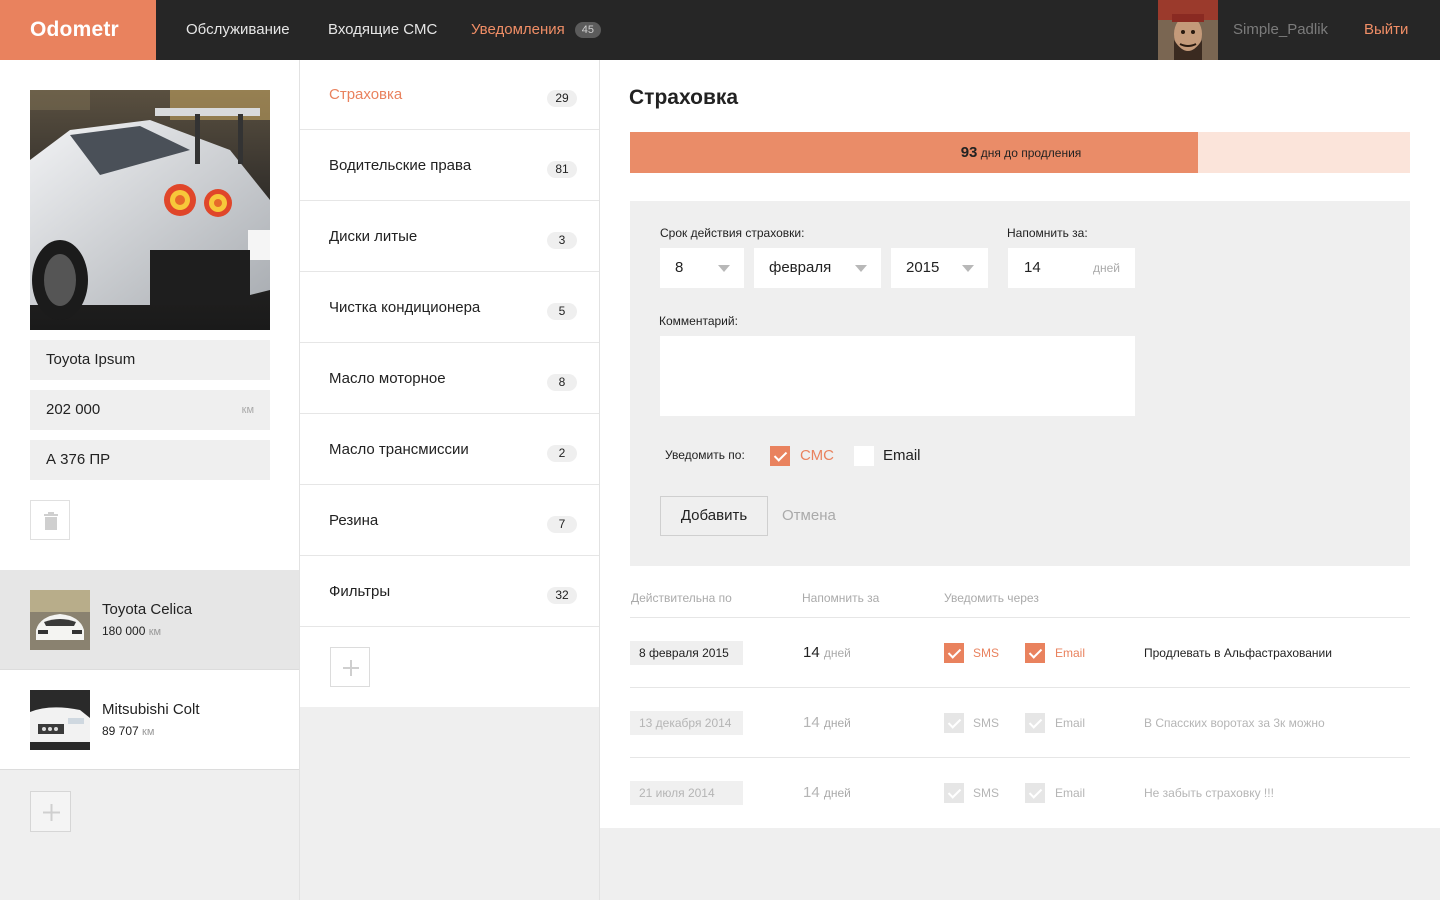 The width and height of the screenshot is (1440, 900). I want to click on comment-textarea, so click(897, 376).